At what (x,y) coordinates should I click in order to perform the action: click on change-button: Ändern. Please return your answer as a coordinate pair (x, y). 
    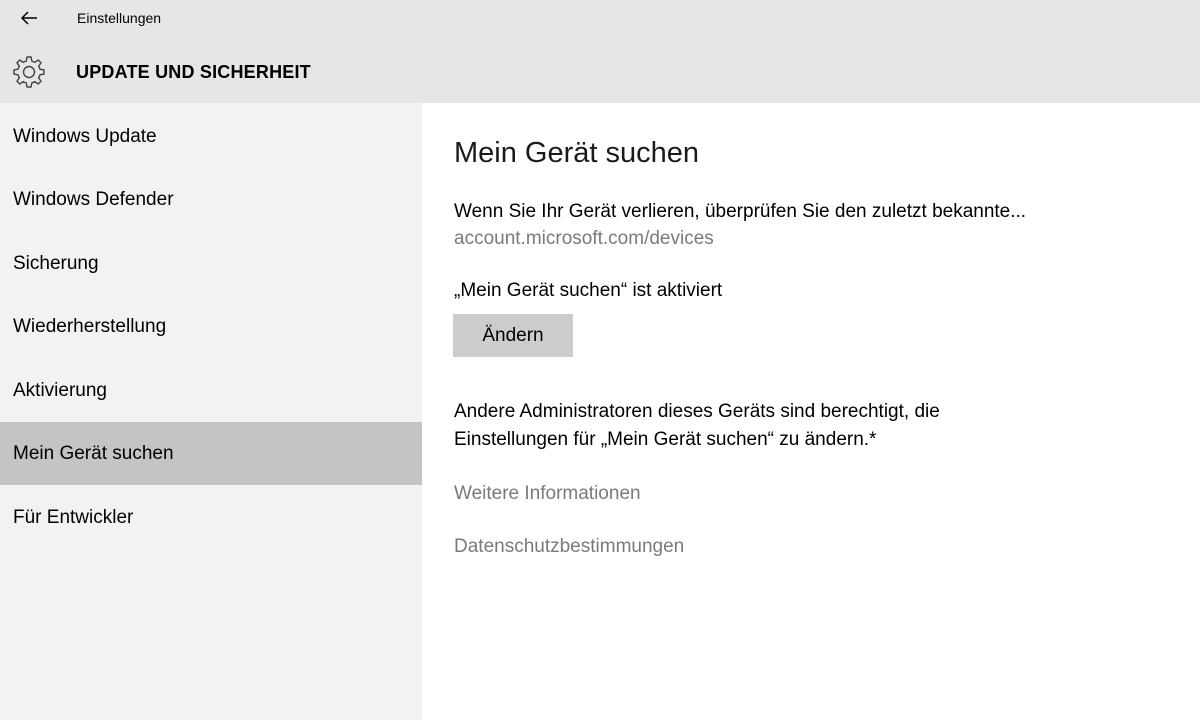
    Looking at the image, I should click on (513, 335).